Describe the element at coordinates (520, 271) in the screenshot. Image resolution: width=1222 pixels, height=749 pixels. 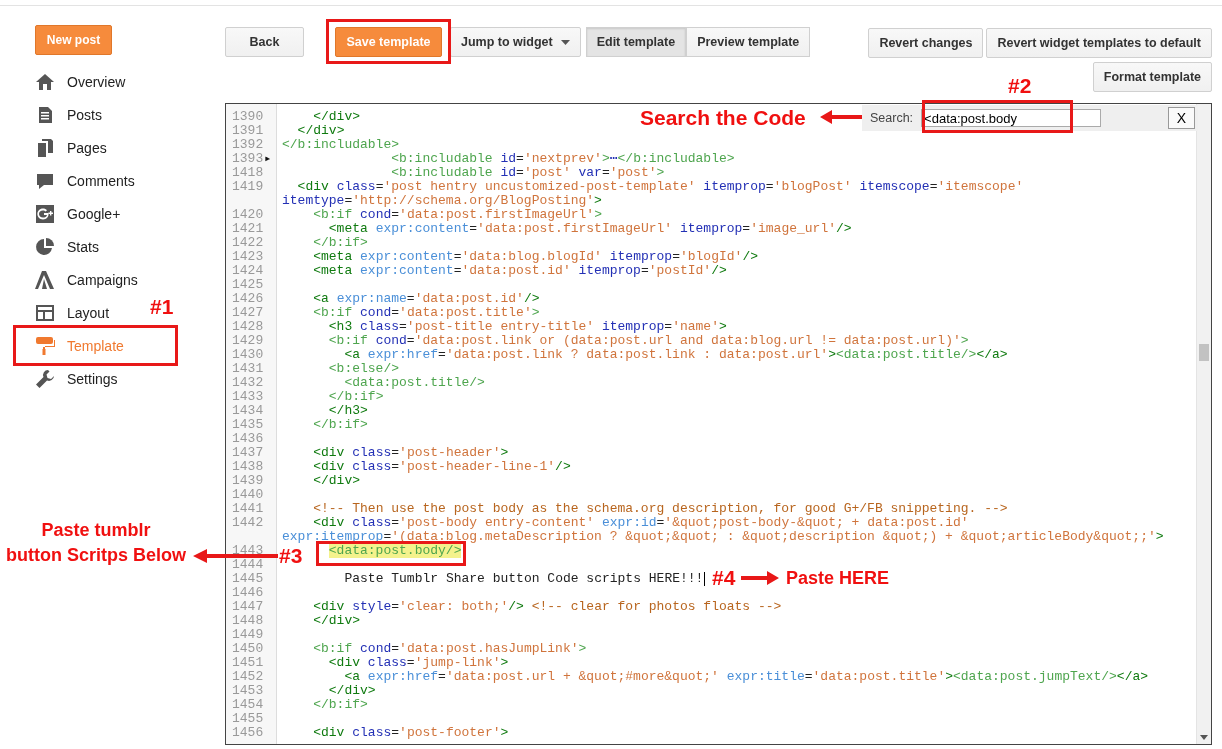
I see `code-line: <meta expr:content='data:post.id' itemprop='postId'/>` at that location.